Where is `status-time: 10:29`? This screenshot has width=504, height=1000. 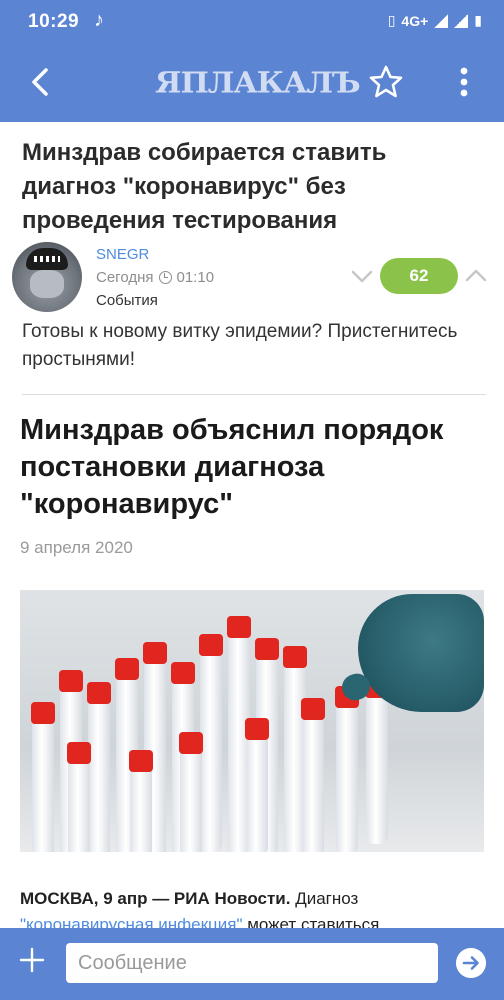
status-time: 10:29 is located at coordinates (54, 21).